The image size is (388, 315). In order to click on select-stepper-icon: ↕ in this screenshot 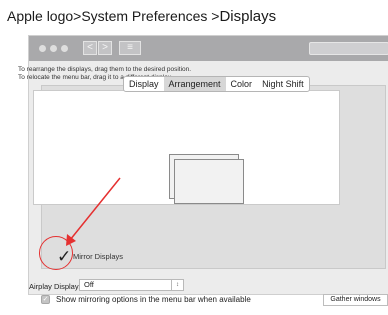, I will do `click(177, 285)`.